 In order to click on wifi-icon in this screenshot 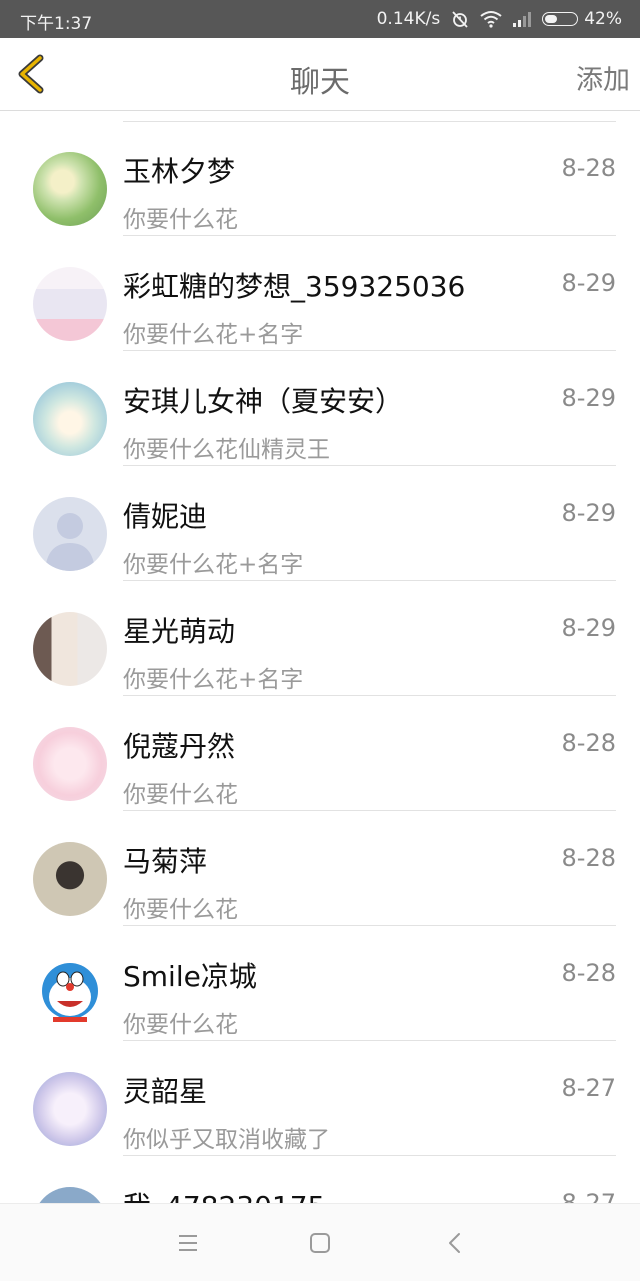, I will do `click(491, 19)`.